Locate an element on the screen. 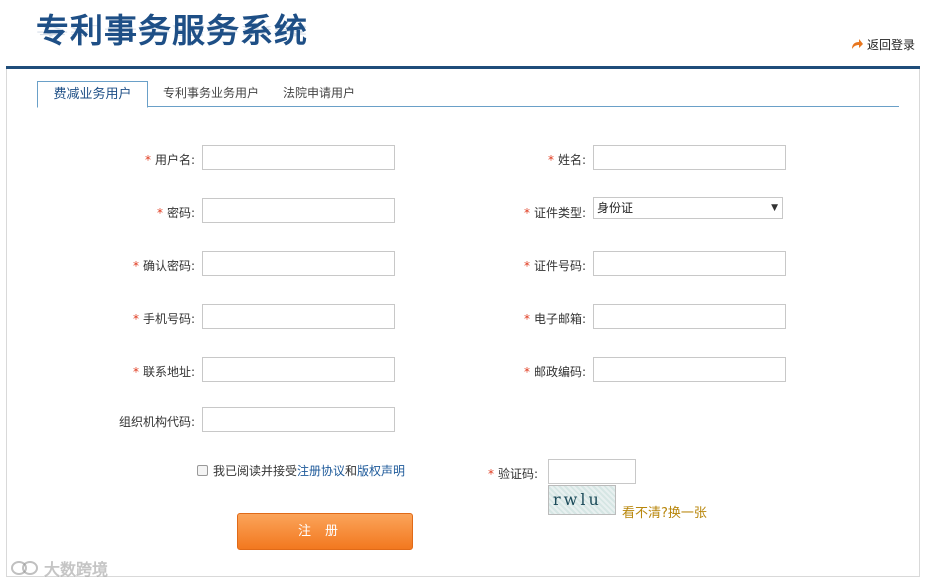 The width and height of the screenshot is (925, 585). tab-fee-reduction-user: 费减业务用户 is located at coordinates (92, 94).